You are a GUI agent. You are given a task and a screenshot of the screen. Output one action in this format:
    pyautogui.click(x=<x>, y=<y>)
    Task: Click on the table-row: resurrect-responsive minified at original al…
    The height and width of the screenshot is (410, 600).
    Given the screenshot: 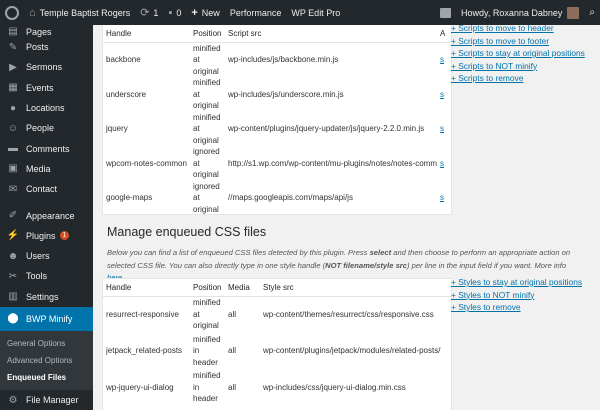 What is the action you would take?
    pyautogui.click(x=277, y=314)
    